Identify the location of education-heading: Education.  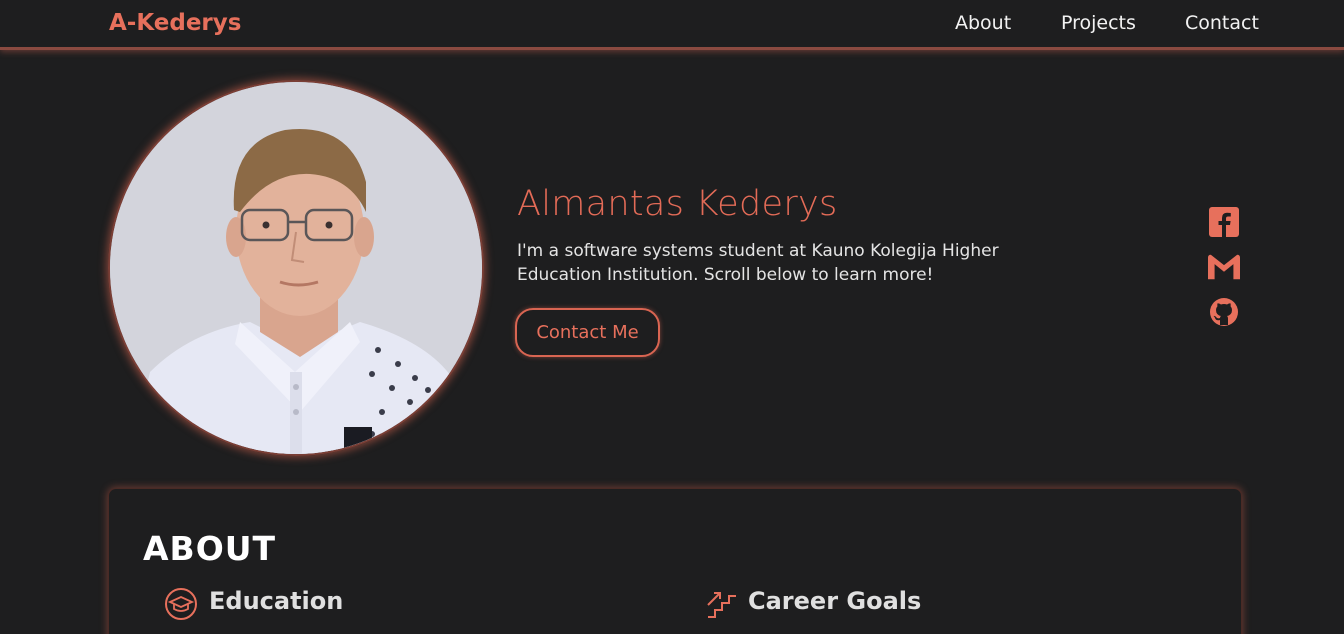
(276, 601).